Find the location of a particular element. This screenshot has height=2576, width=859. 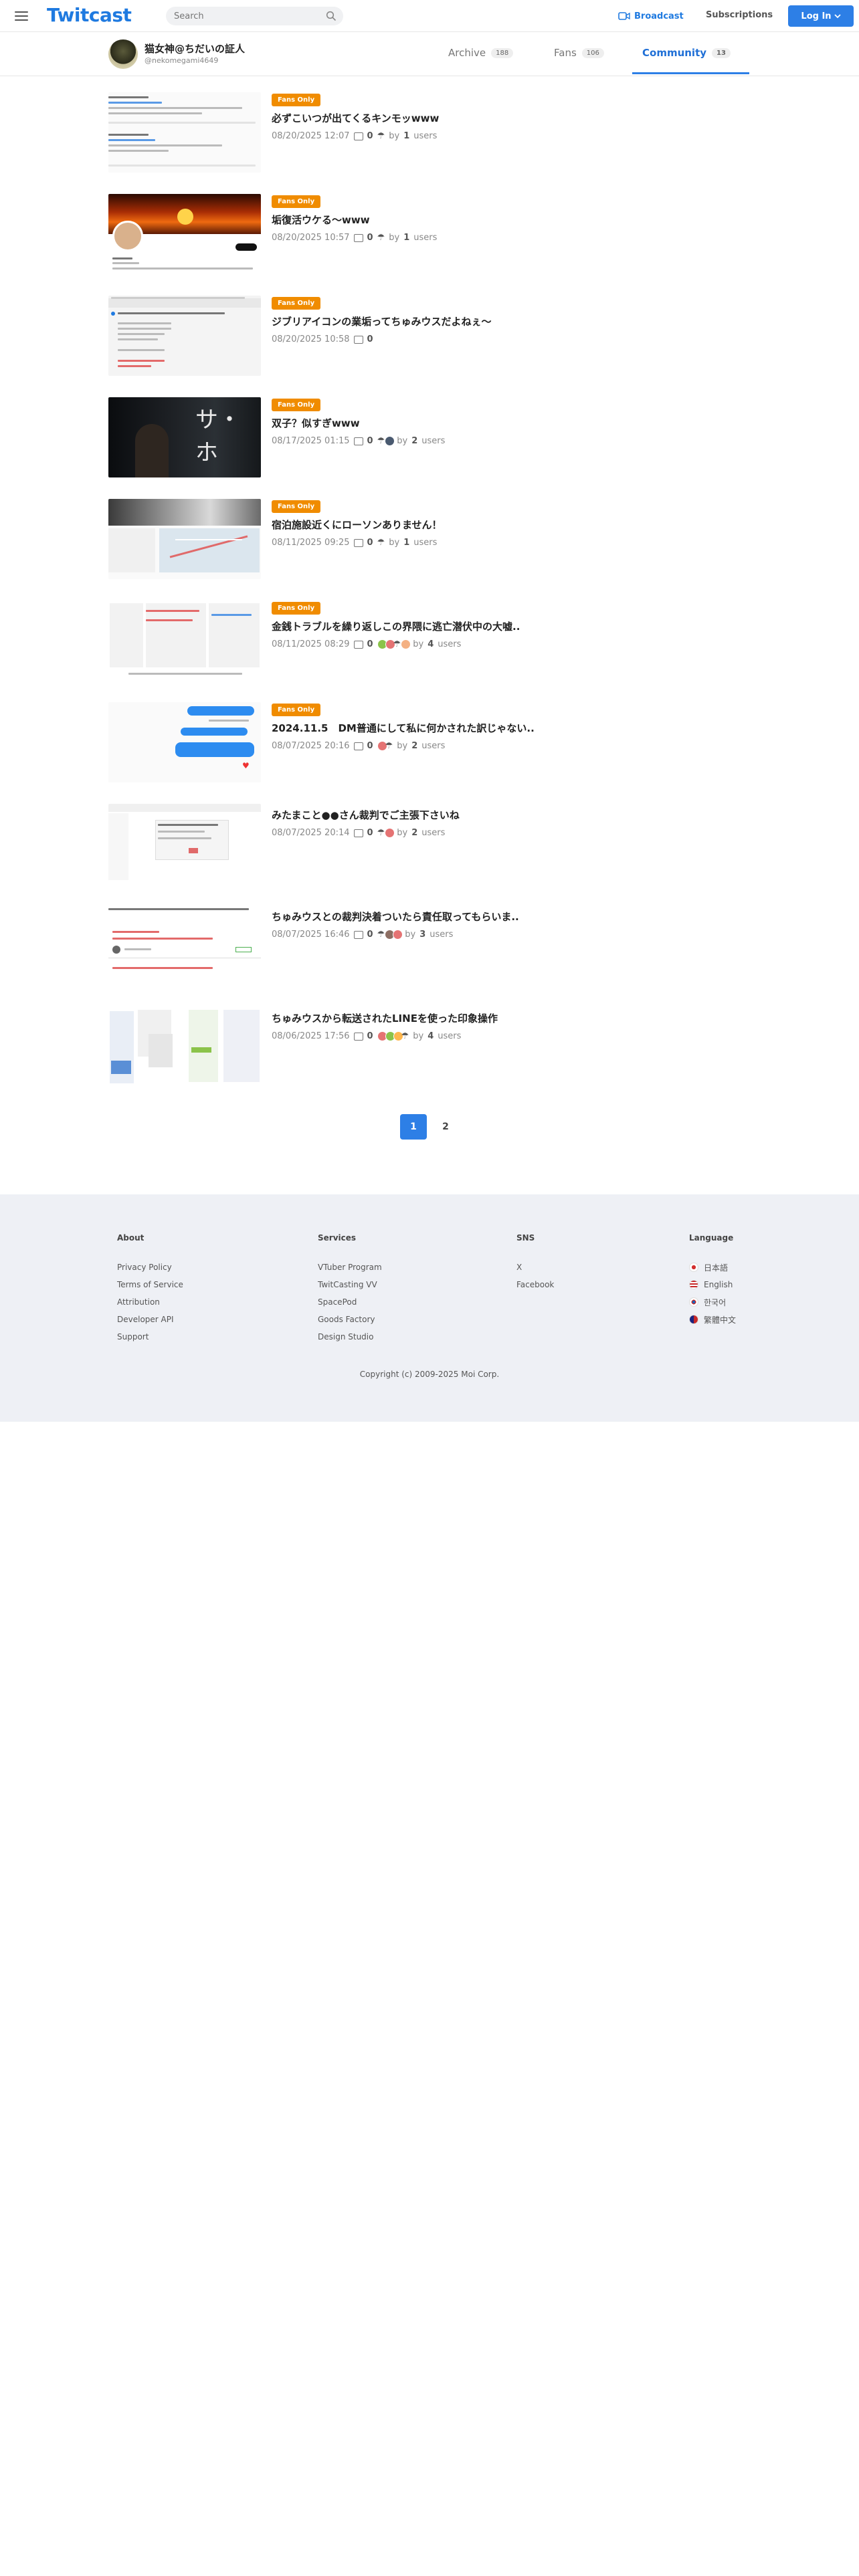

developer-api-link: Developer API is located at coordinates (150, 1319).